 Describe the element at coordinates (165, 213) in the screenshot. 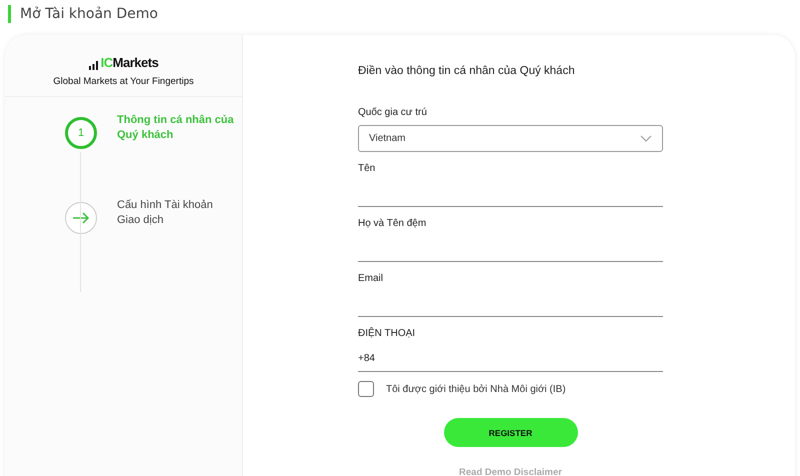

I see `step-label: Cấu hình Tài khoản Giao dịch` at that location.